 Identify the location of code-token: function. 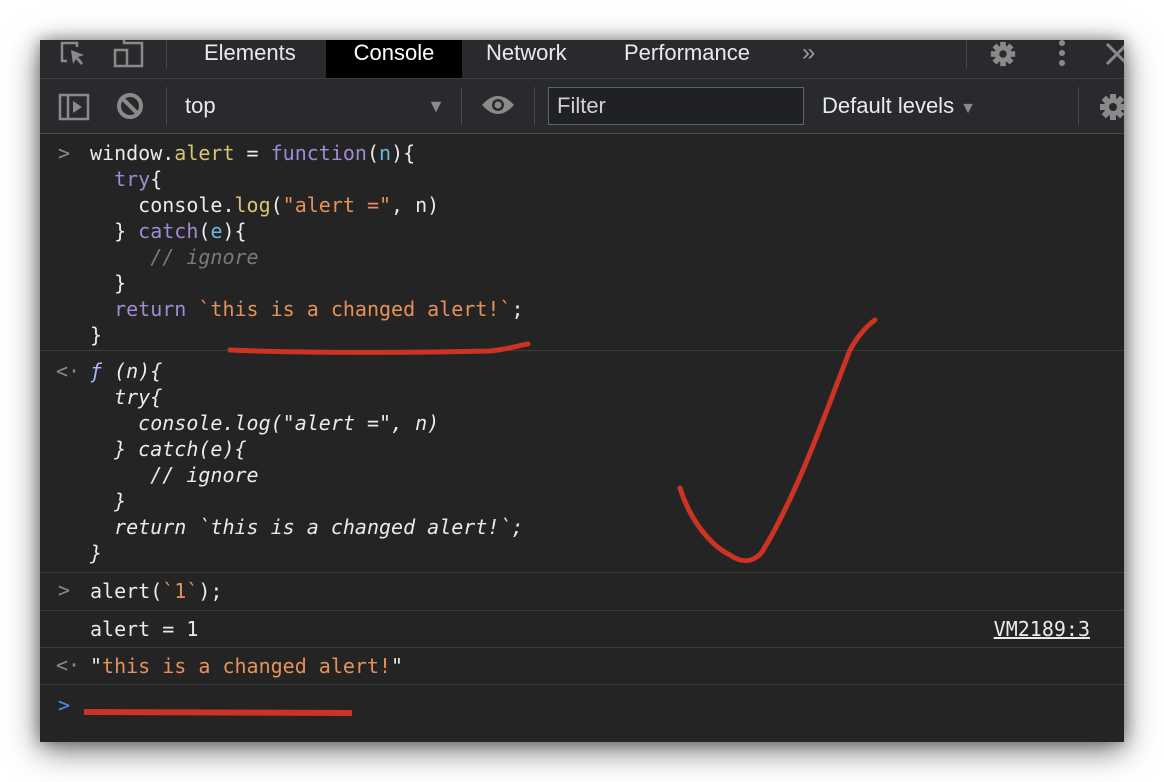
(318, 153).